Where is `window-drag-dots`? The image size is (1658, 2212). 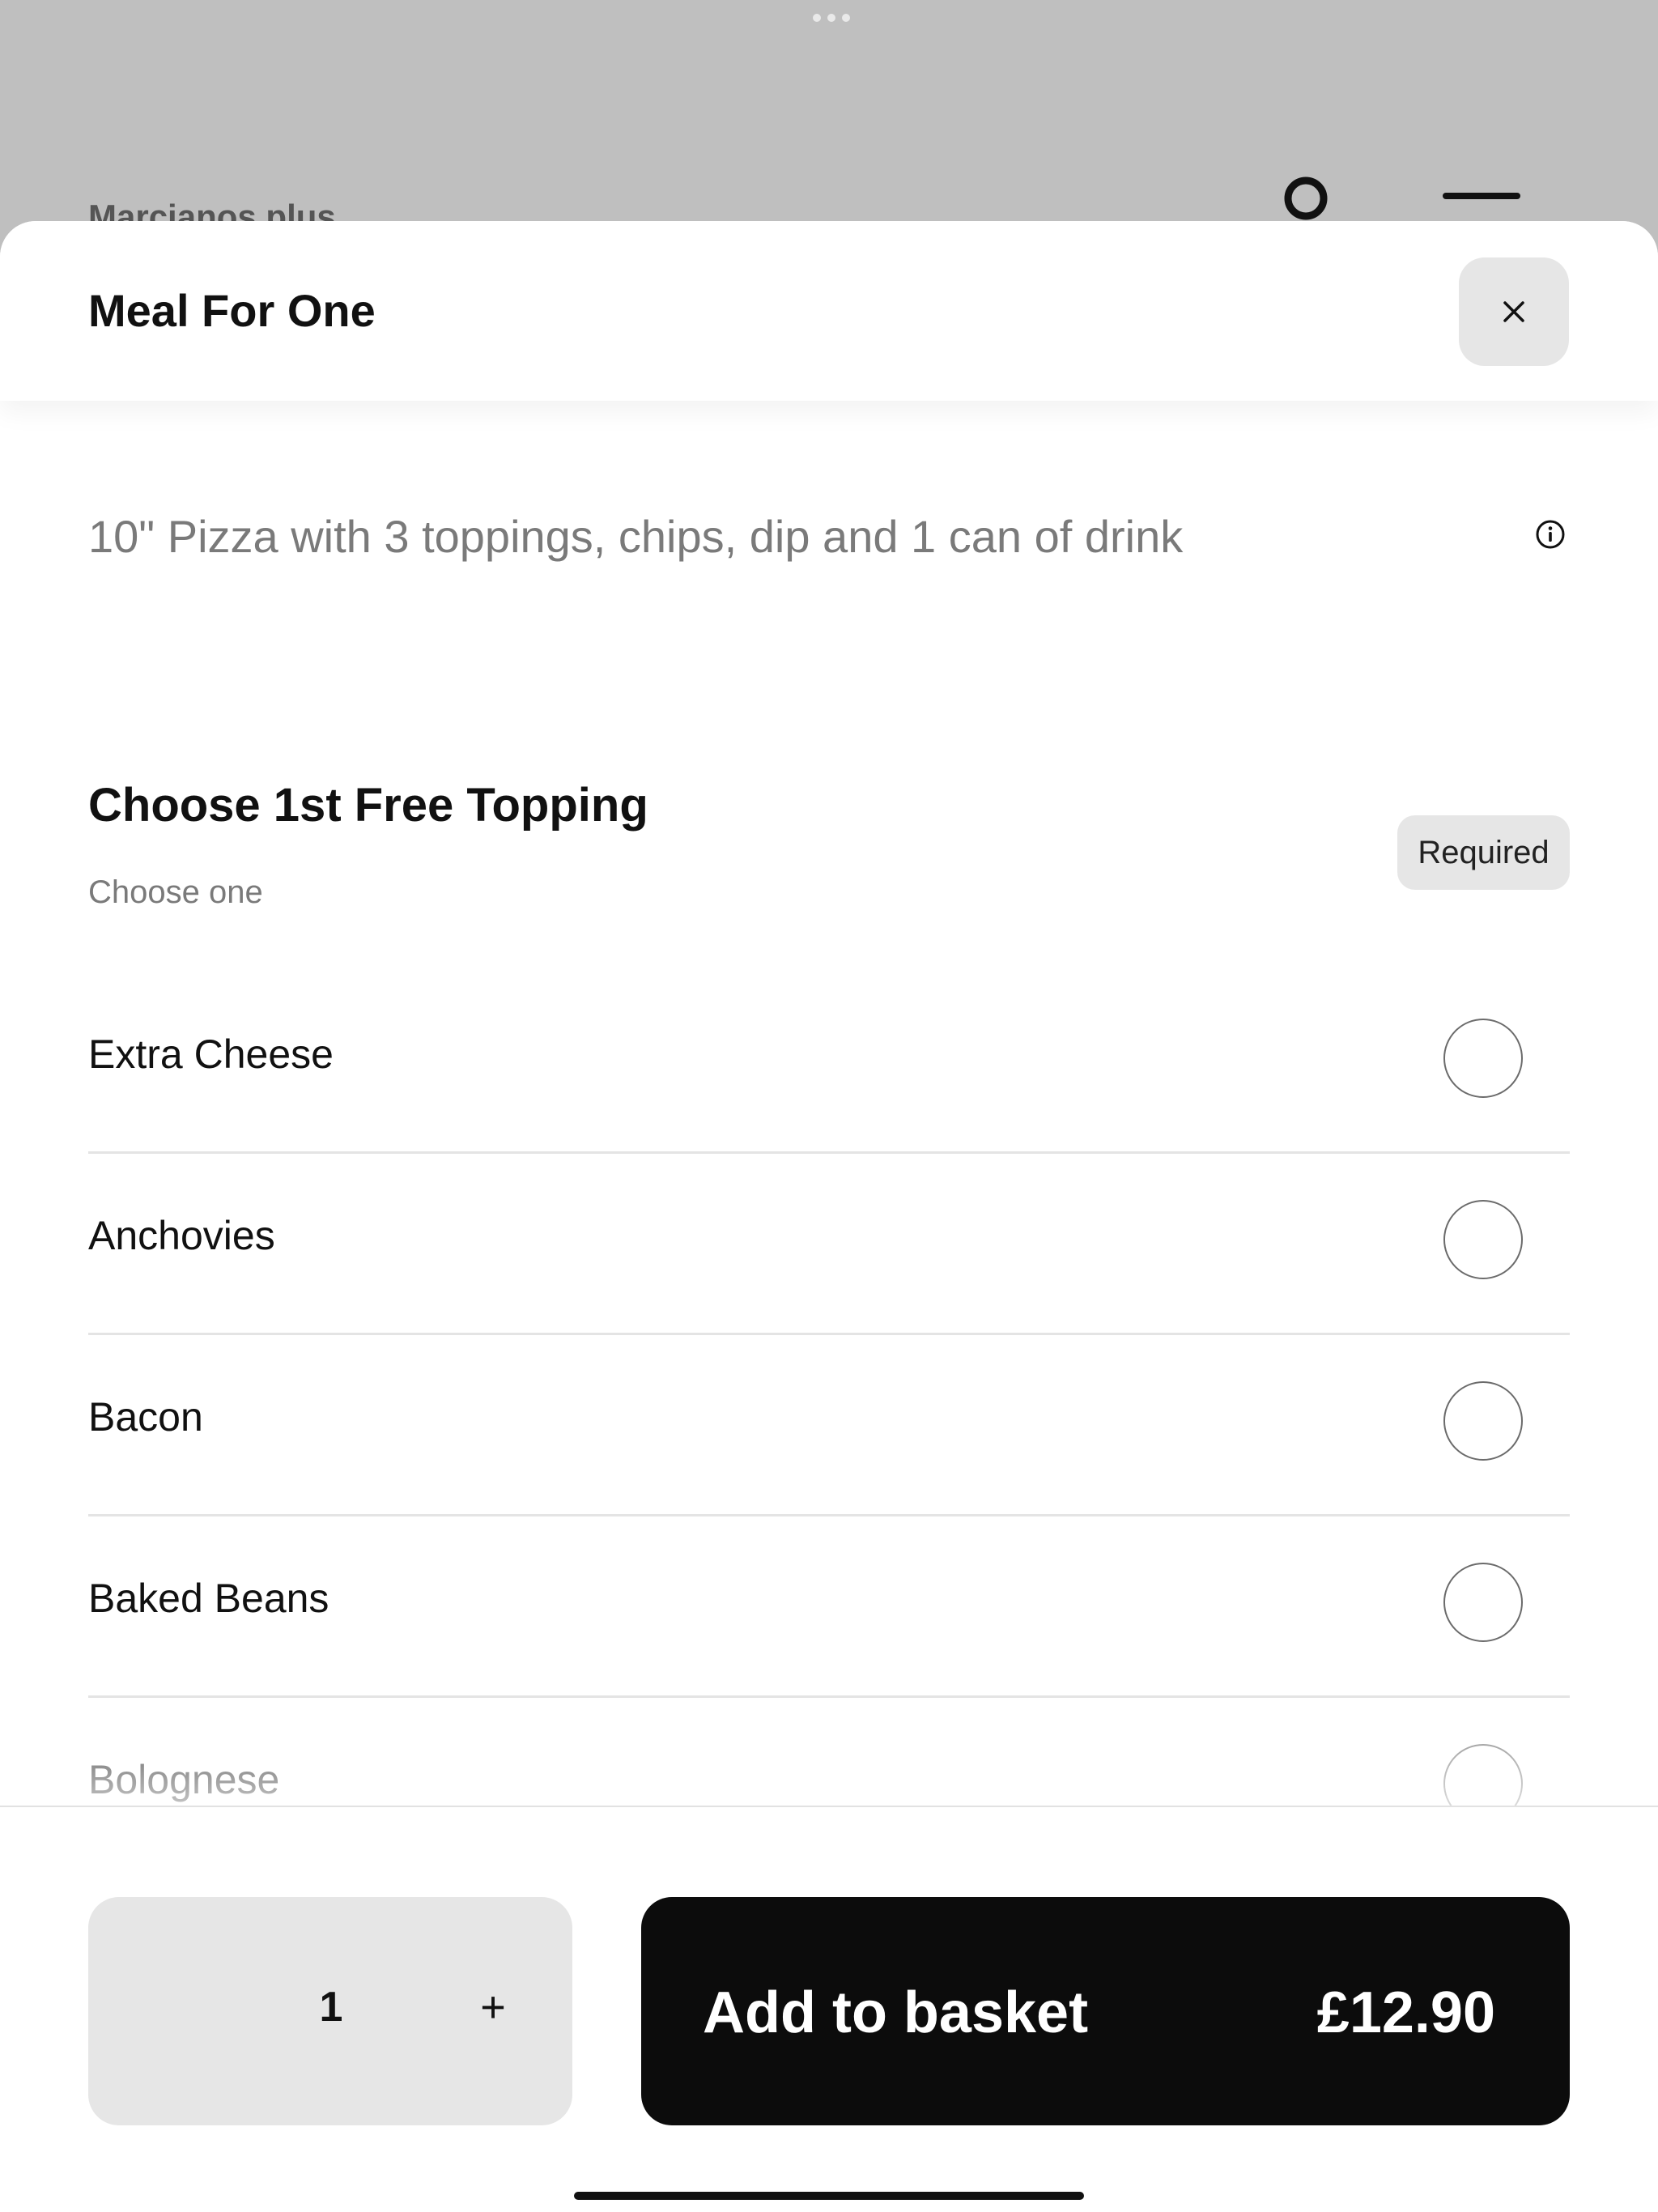 window-drag-dots is located at coordinates (831, 18).